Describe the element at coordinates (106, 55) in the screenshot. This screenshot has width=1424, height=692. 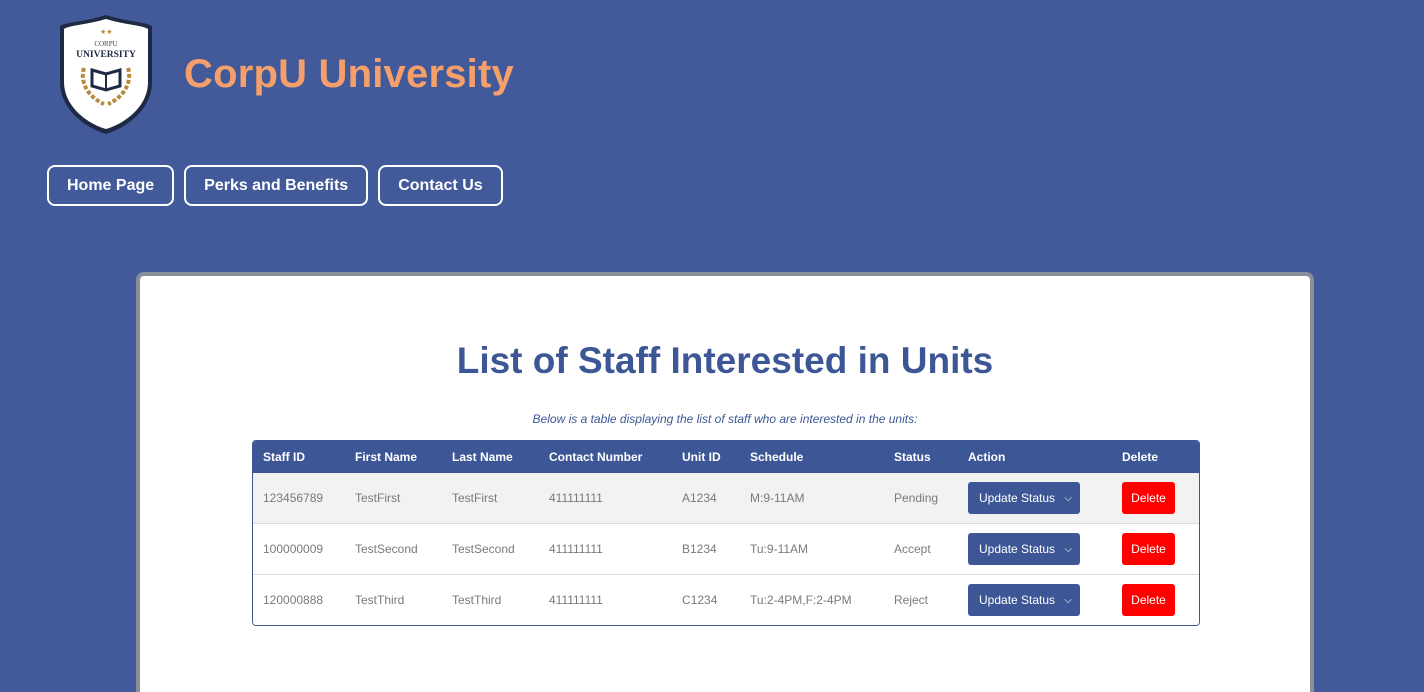
I see `logo-main-text: UNIVERSITY` at that location.